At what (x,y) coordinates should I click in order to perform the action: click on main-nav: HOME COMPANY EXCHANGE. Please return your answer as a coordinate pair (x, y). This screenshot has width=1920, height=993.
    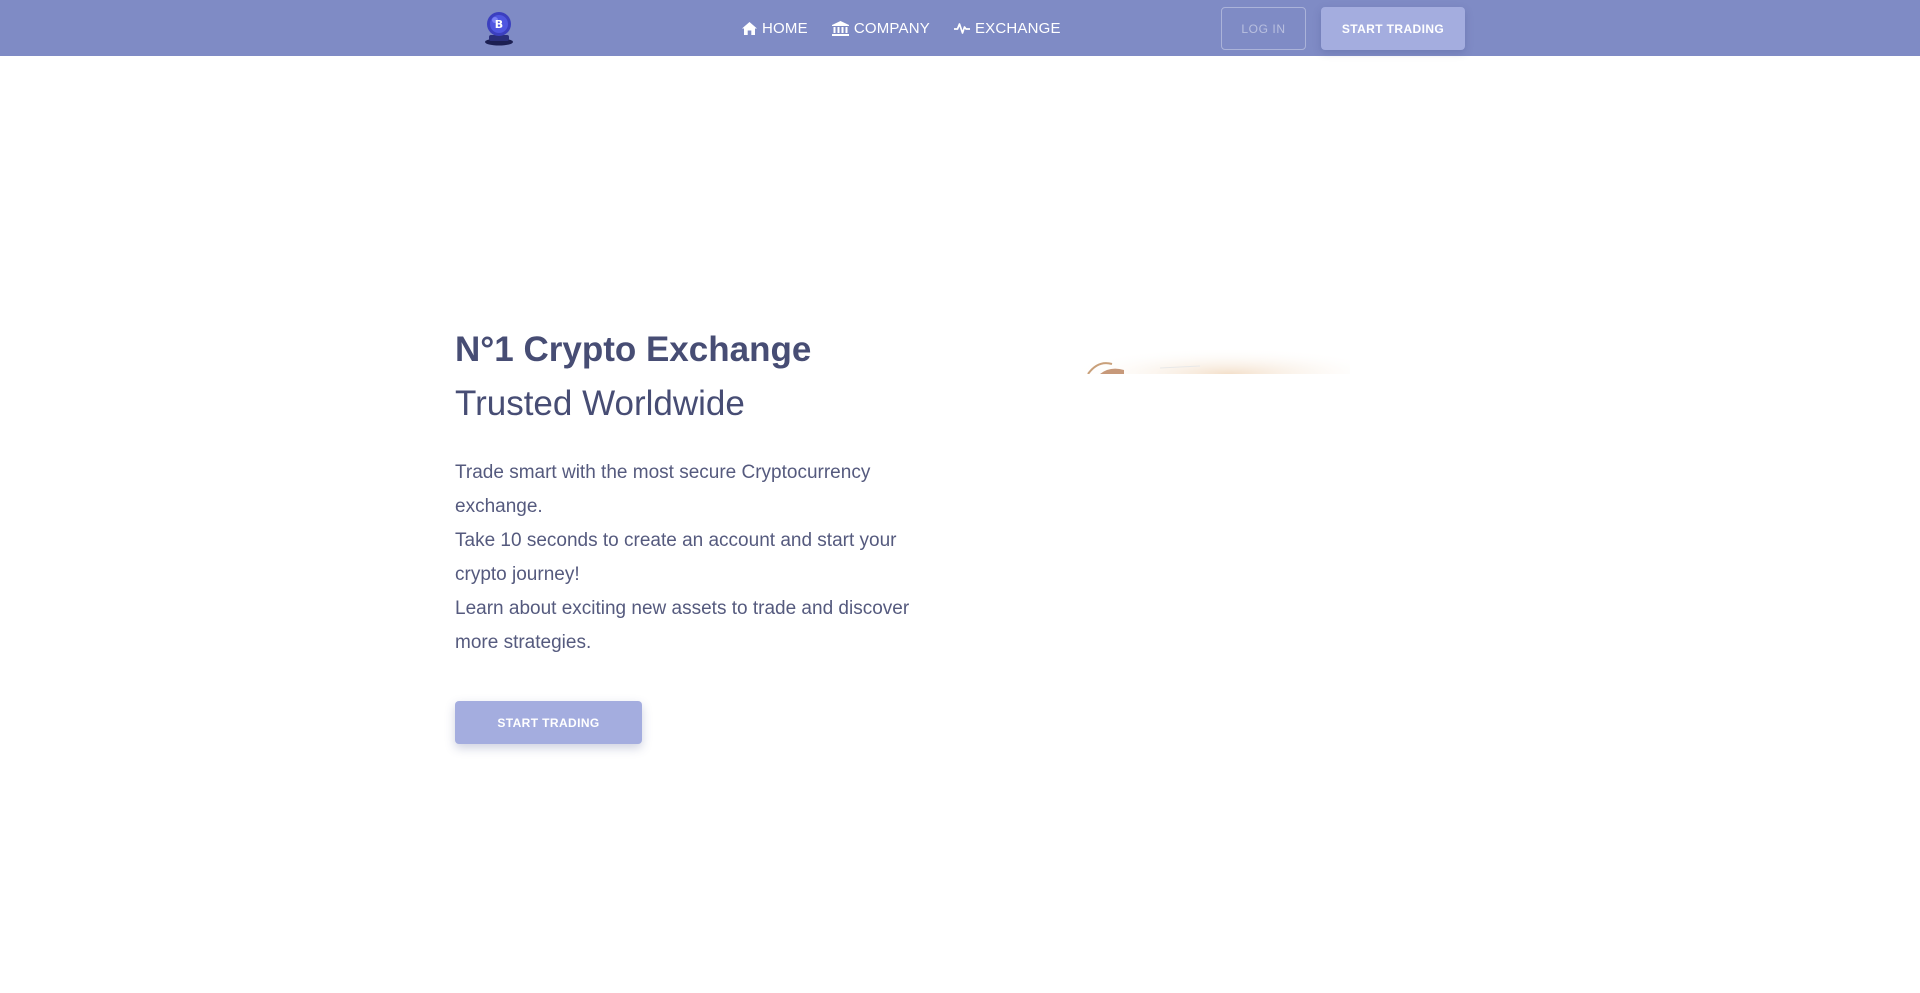
    Looking at the image, I should click on (901, 28).